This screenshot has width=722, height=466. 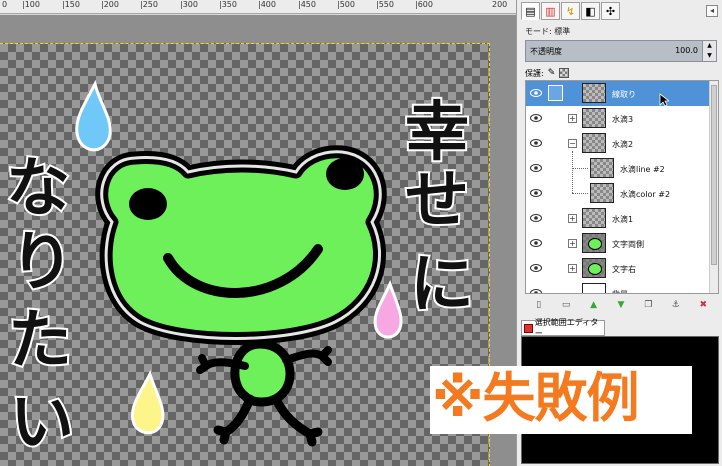 I want to click on layer-row: 背景, so click(x=618, y=287).